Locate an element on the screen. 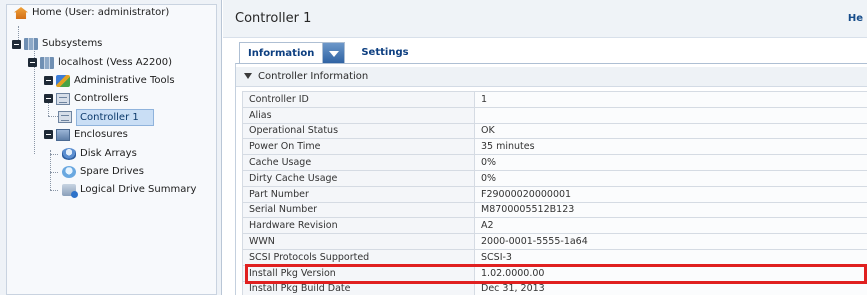 The height and width of the screenshot is (295, 867). property-name: Serial Number is located at coordinates (358, 210).